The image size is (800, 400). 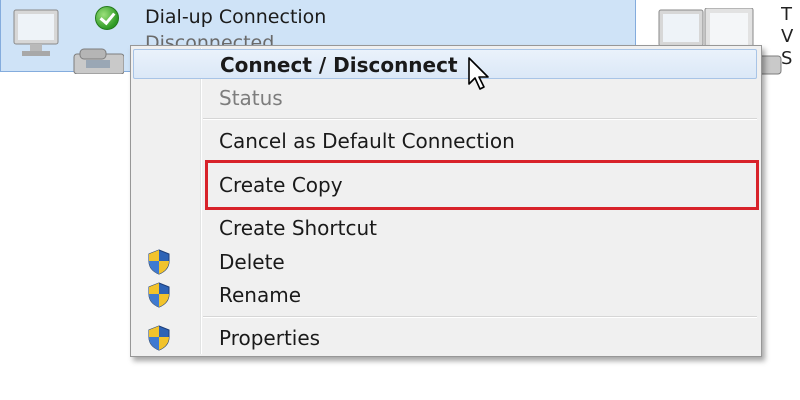 What do you see at coordinates (787, 36) in the screenshot?
I see `partial-connection-text: T V S` at bounding box center [787, 36].